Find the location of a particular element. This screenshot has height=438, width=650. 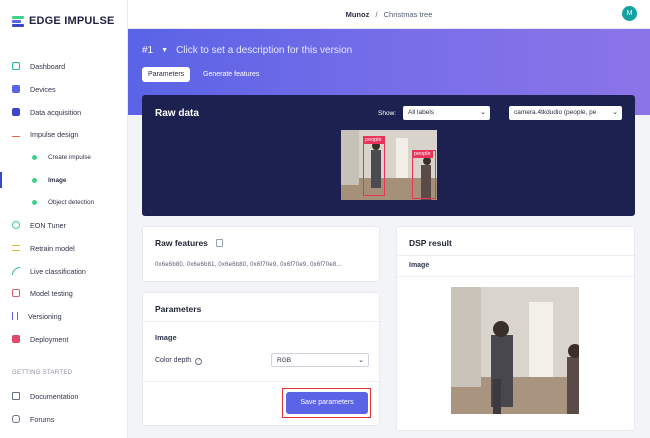

raw-data-title: Raw data is located at coordinates (177, 113).